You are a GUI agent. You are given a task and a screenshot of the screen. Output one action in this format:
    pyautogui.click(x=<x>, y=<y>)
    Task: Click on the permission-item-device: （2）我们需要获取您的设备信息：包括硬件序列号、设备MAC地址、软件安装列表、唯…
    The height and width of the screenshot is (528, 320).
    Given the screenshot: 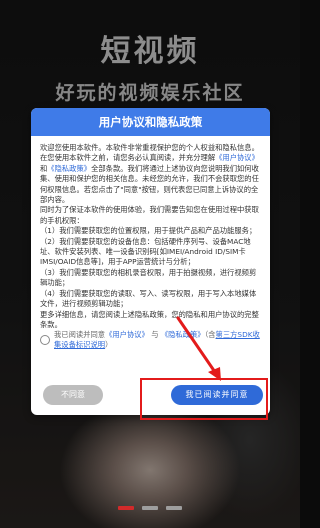 What is the action you would take?
    pyautogui.click(x=145, y=251)
    